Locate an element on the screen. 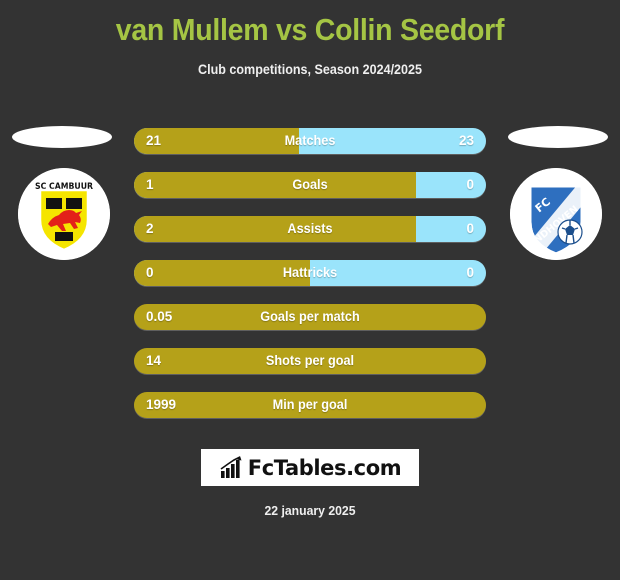  bar-chart-up-icon is located at coordinates (231, 466).